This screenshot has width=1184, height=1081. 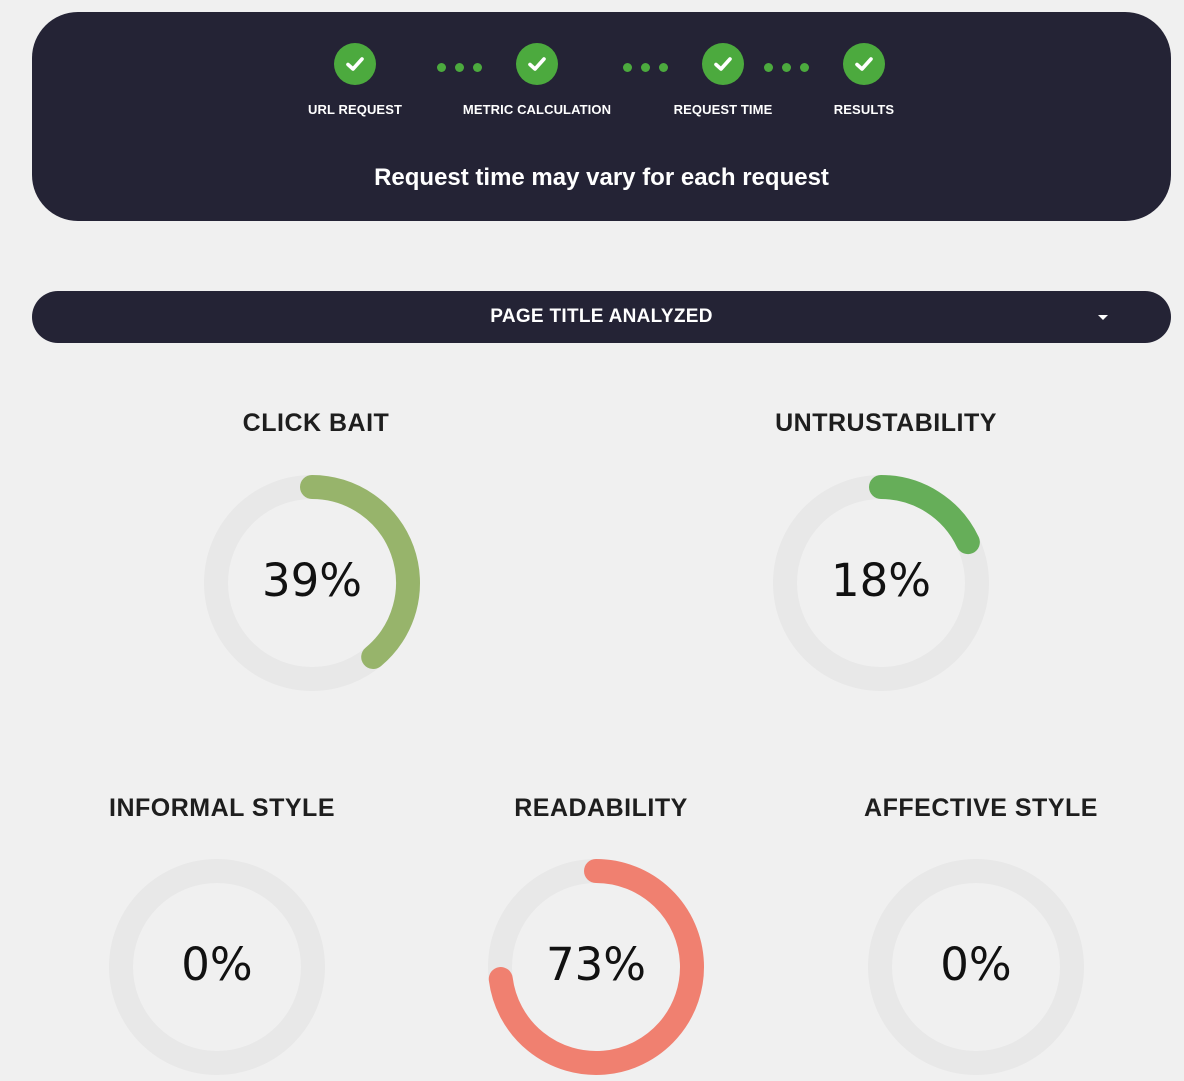 I want to click on gauge-affective-style: 0%, so click(x=976, y=967).